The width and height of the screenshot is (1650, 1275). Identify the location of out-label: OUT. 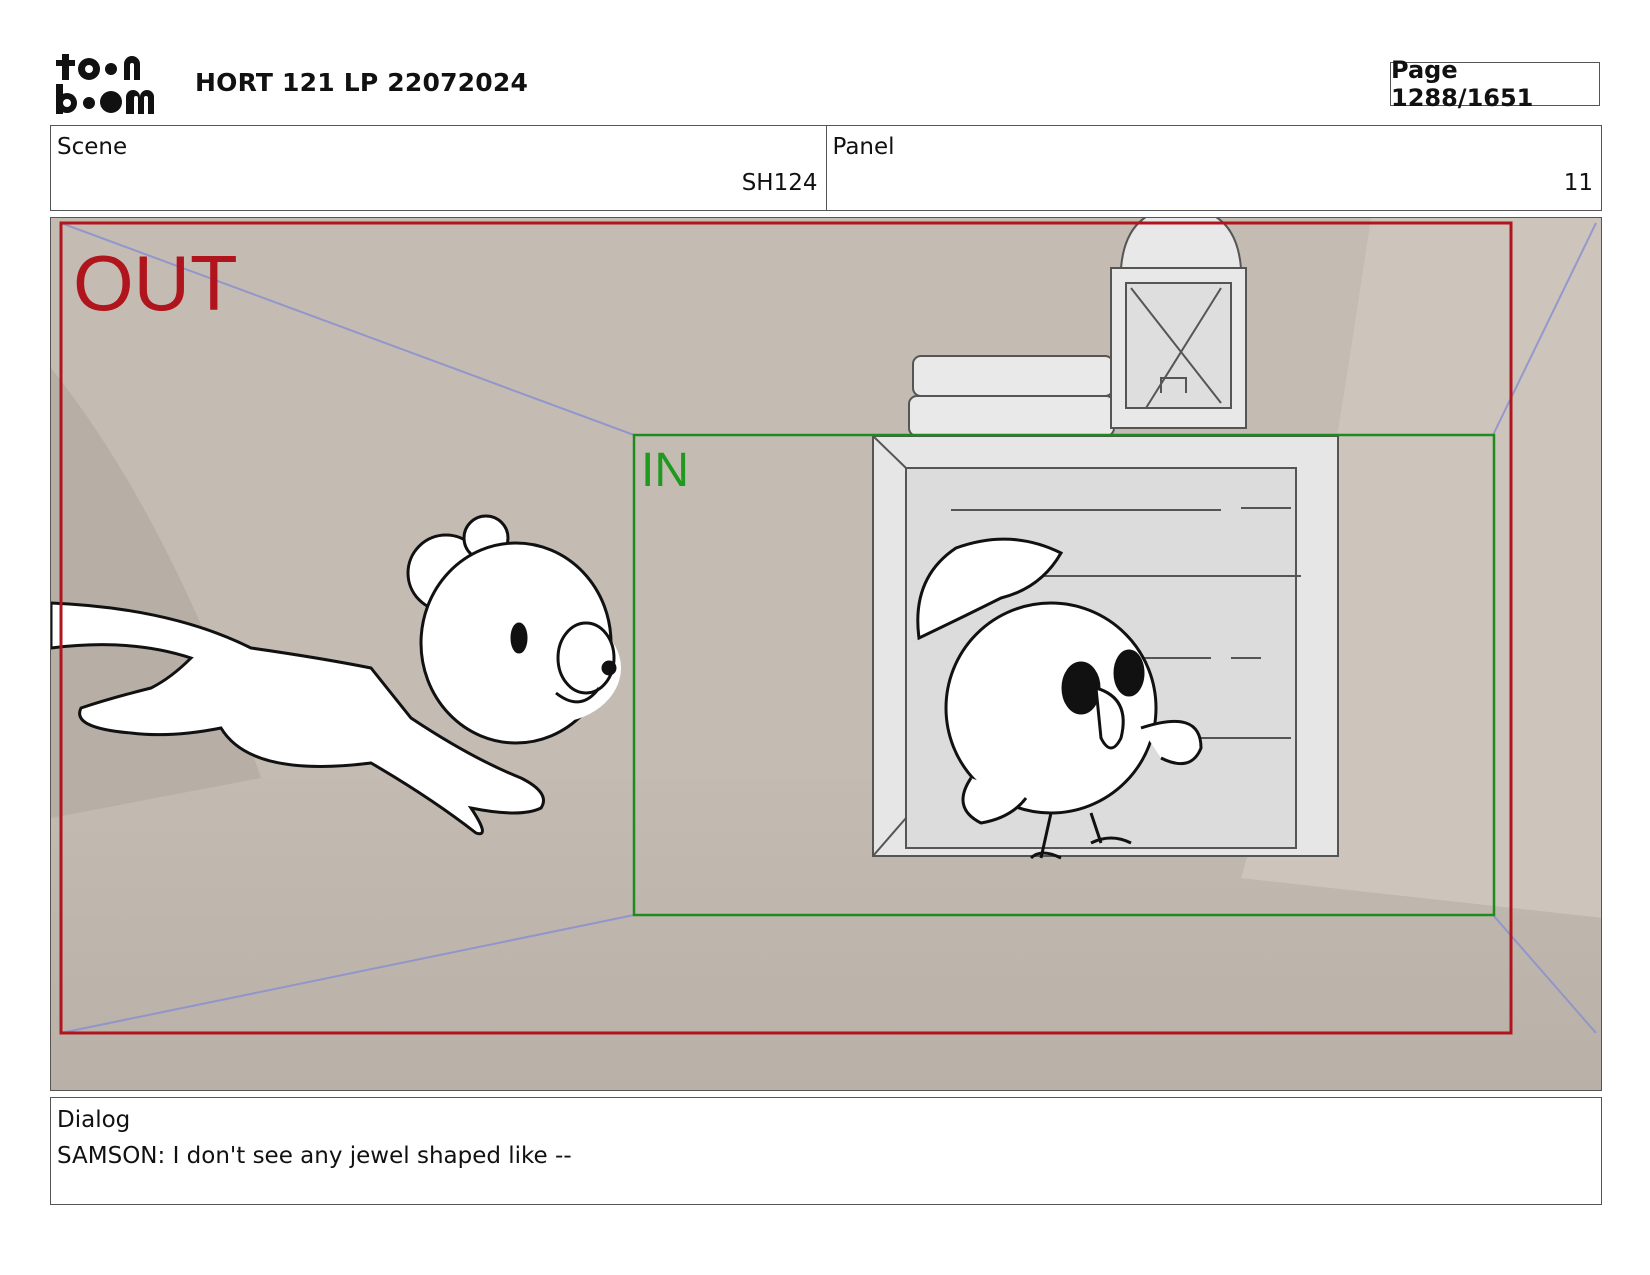
(155, 283).